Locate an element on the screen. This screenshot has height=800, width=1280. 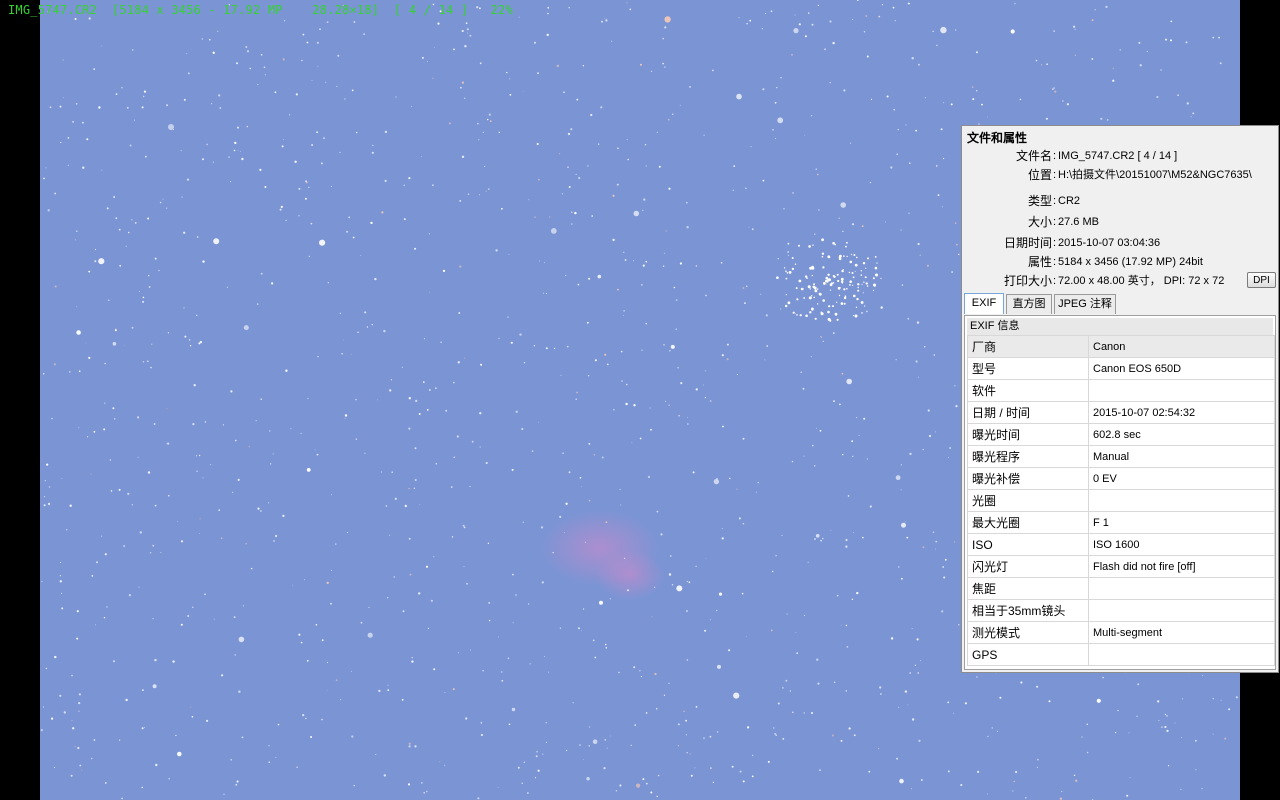
prop-value: H:\拍摄文件\20151007\M52&NGC7635\ is located at coordinates (1155, 175).